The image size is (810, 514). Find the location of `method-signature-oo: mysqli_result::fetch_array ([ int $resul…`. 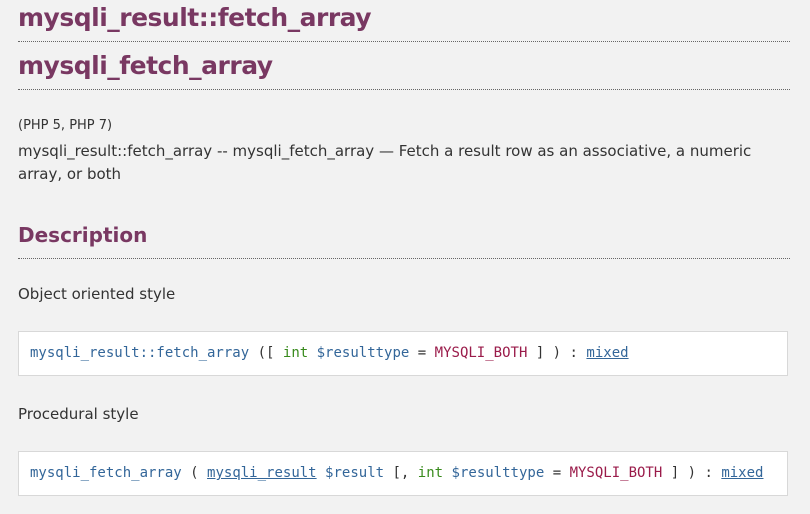

method-signature-oo: mysqli_result::fetch_array ([ int $resul… is located at coordinates (403, 353).